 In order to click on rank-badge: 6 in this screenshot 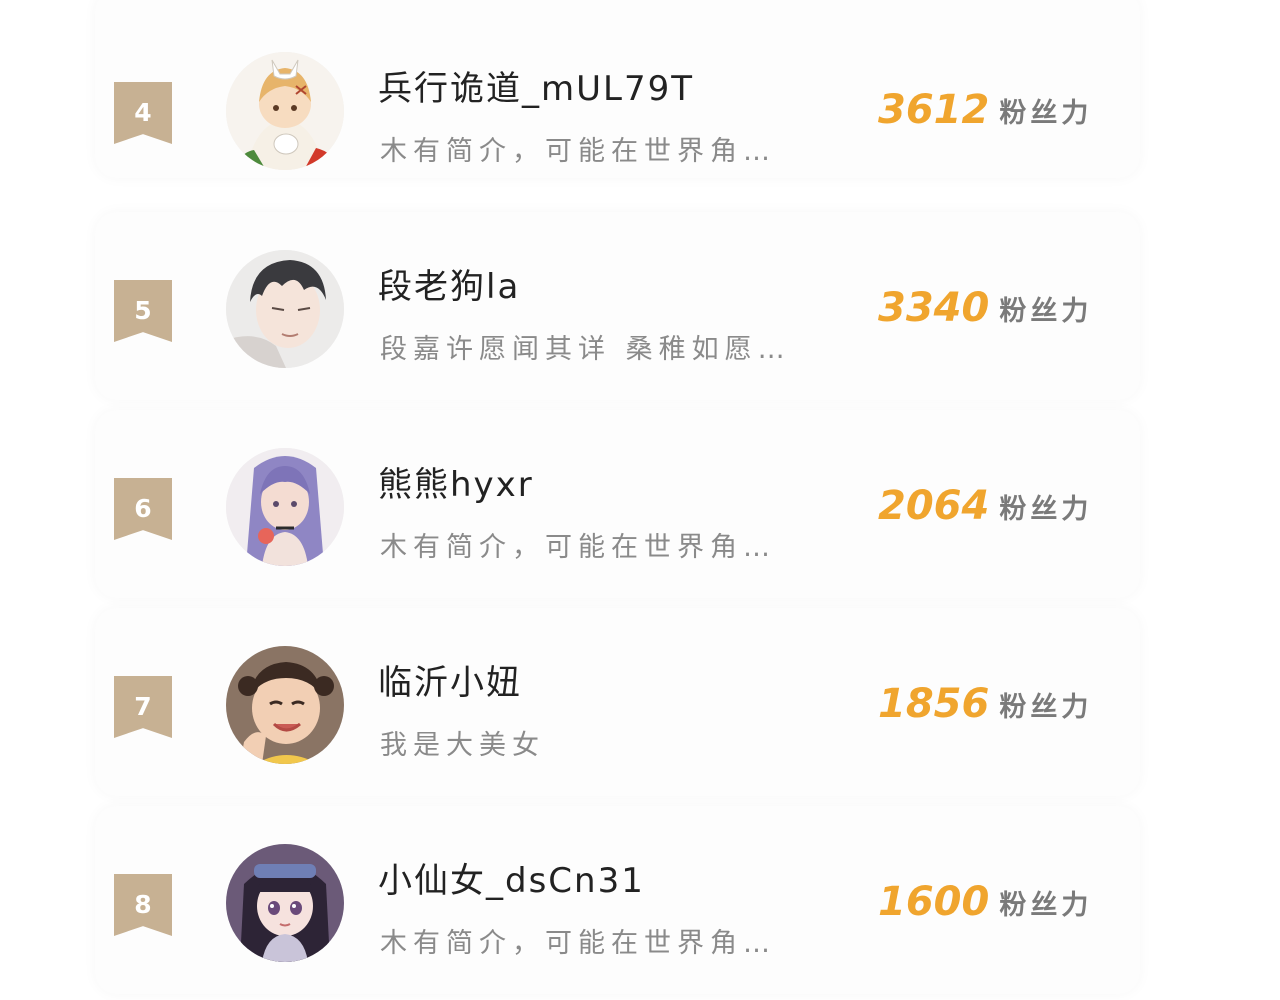, I will do `click(143, 509)`.